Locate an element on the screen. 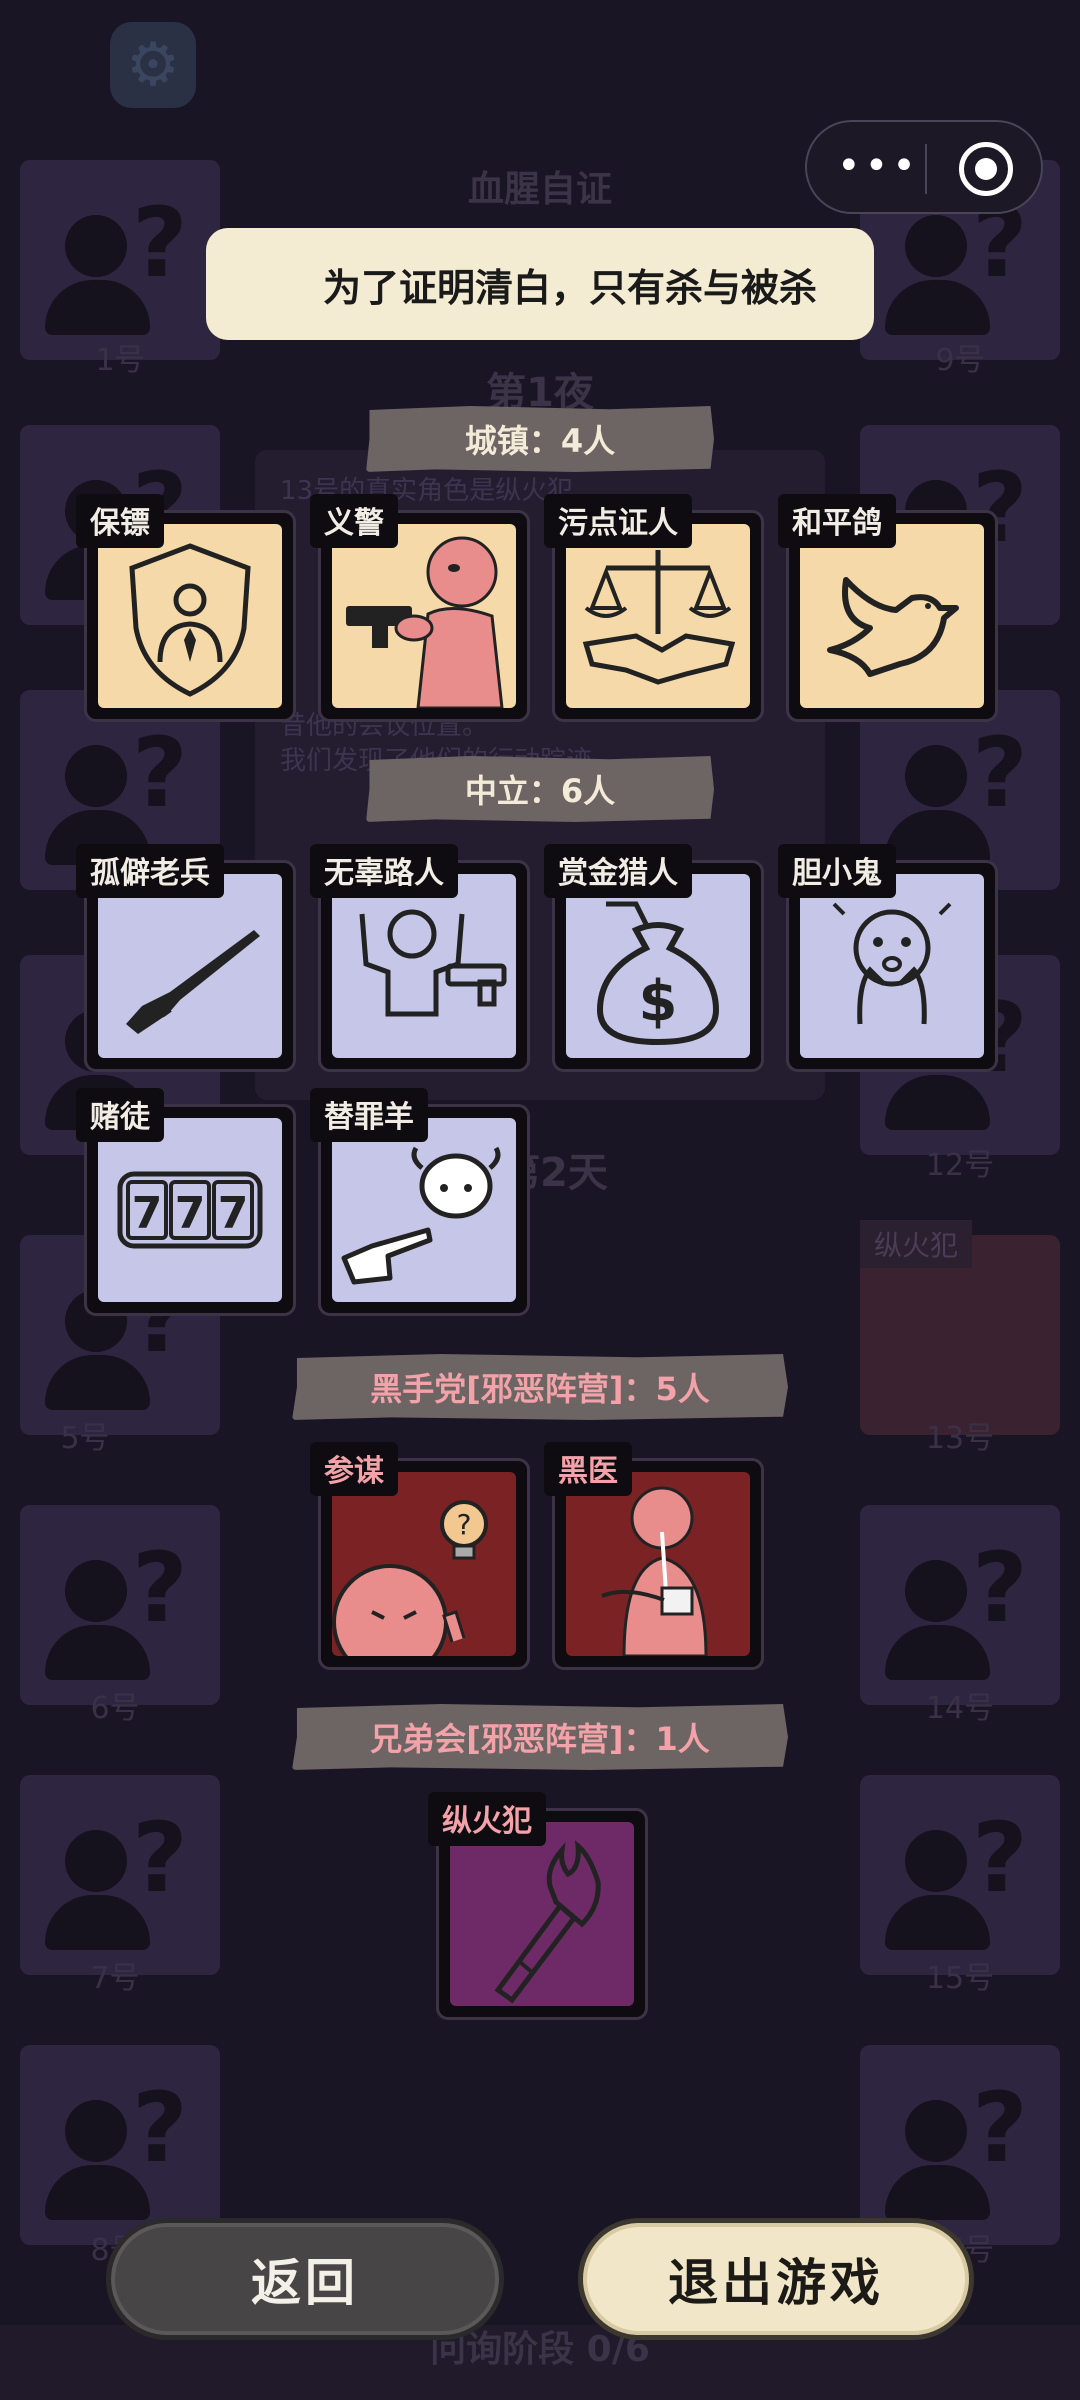 This screenshot has width=1080, height=2400. money-bag-icon: $ is located at coordinates (658, 966).